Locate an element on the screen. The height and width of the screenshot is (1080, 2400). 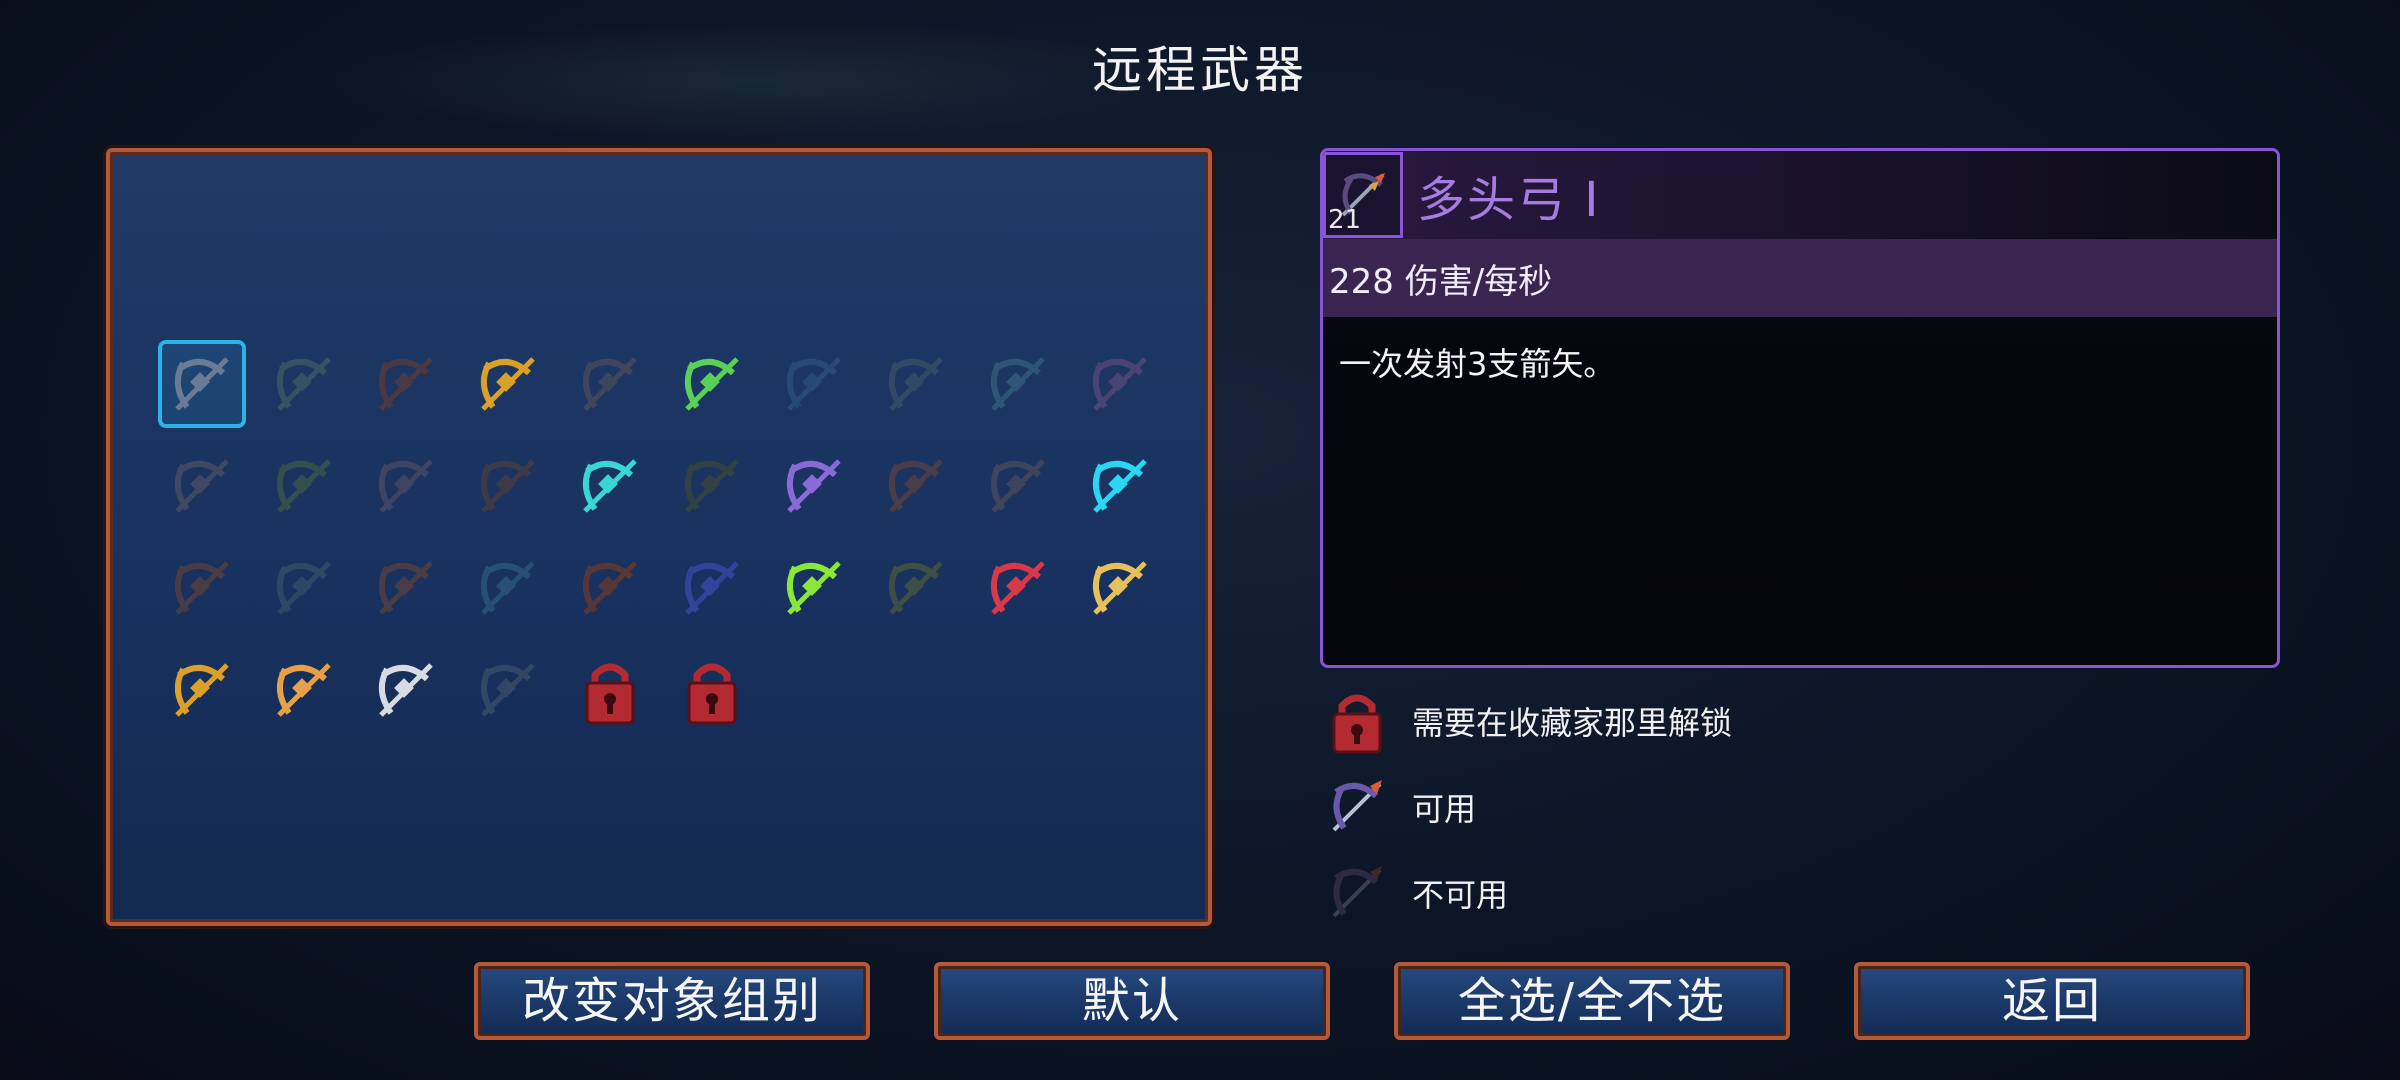
crossbow-unavailable-icon is located at coordinates (1357, 892).